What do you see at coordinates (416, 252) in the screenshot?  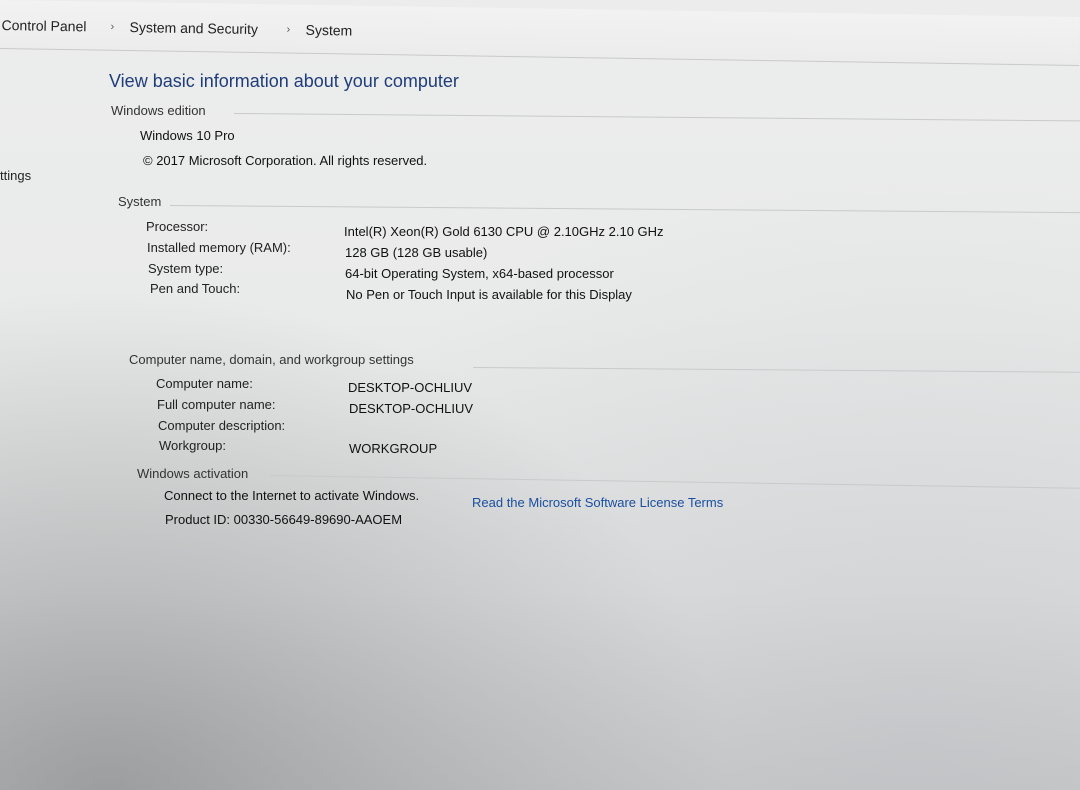 I see `installed-memory-value: 128 GB (128 GB usable)` at bounding box center [416, 252].